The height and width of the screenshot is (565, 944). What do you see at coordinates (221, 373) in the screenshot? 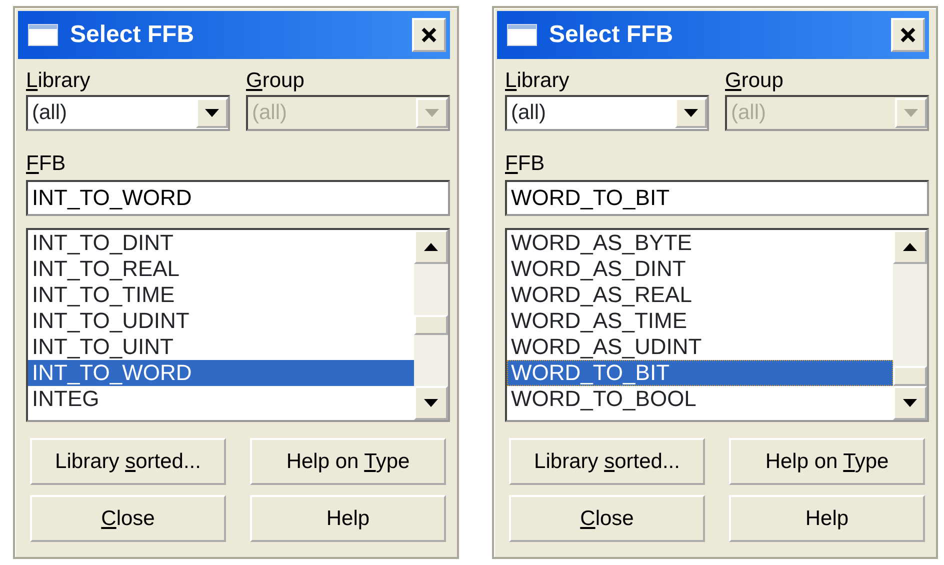
I see `list-item: INT_TO_WORD` at bounding box center [221, 373].